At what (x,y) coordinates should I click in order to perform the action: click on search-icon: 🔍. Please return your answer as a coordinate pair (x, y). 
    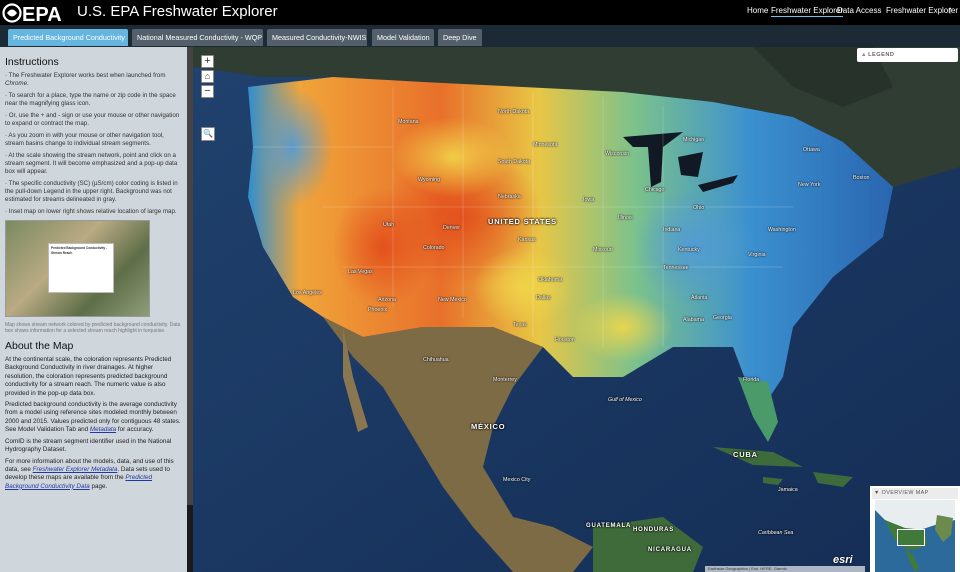
    Looking at the image, I should click on (208, 133).